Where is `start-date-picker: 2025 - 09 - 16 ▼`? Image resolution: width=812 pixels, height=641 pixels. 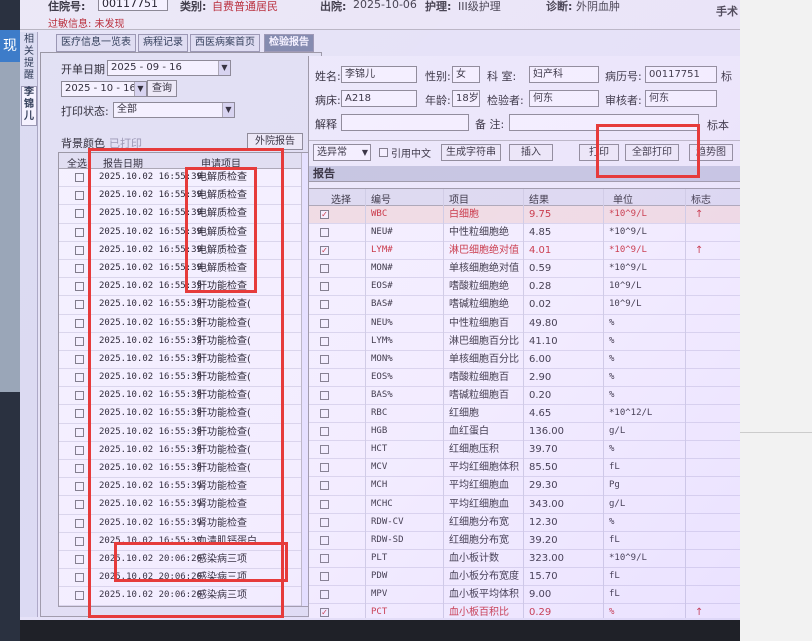
start-date-picker: 2025 - 09 - 16 ▼ is located at coordinates (169, 68).